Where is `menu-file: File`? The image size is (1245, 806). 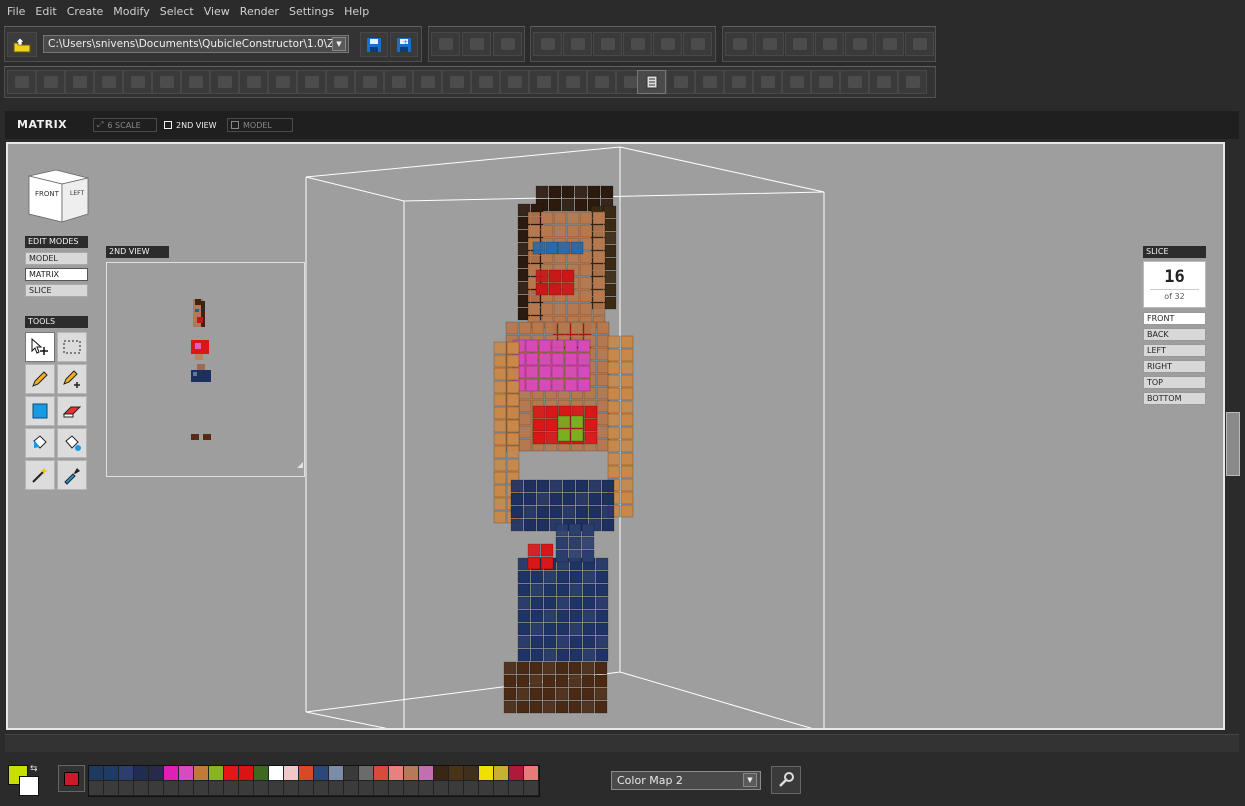
menu-file: File is located at coordinates (16, 11).